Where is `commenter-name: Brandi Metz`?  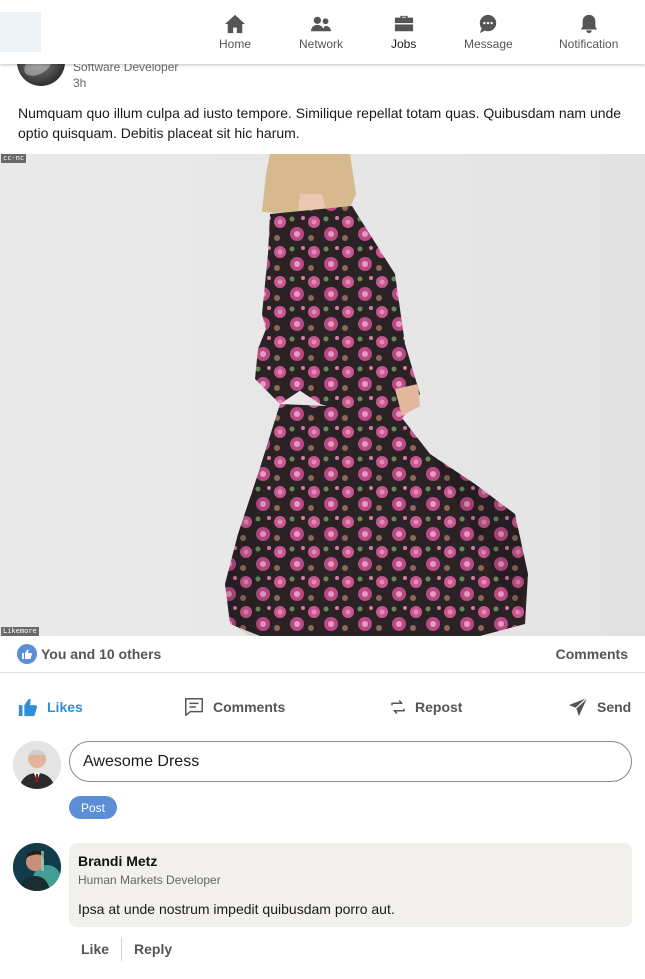 commenter-name: Brandi Metz is located at coordinates (117, 861).